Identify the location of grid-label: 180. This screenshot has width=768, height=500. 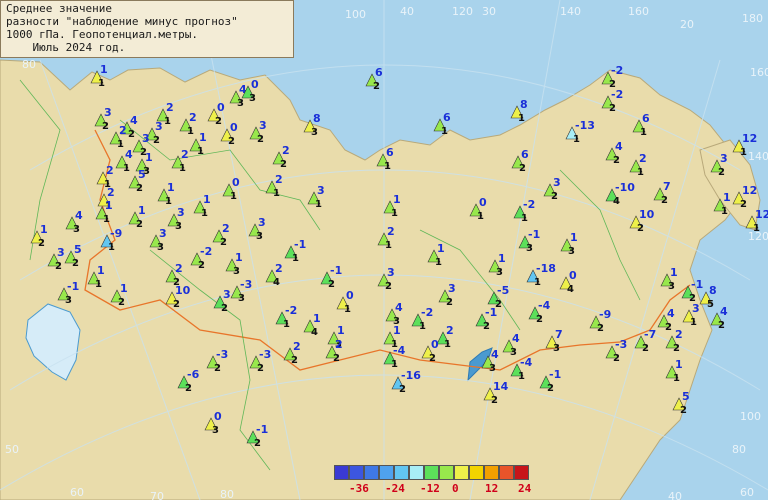
(752, 18).